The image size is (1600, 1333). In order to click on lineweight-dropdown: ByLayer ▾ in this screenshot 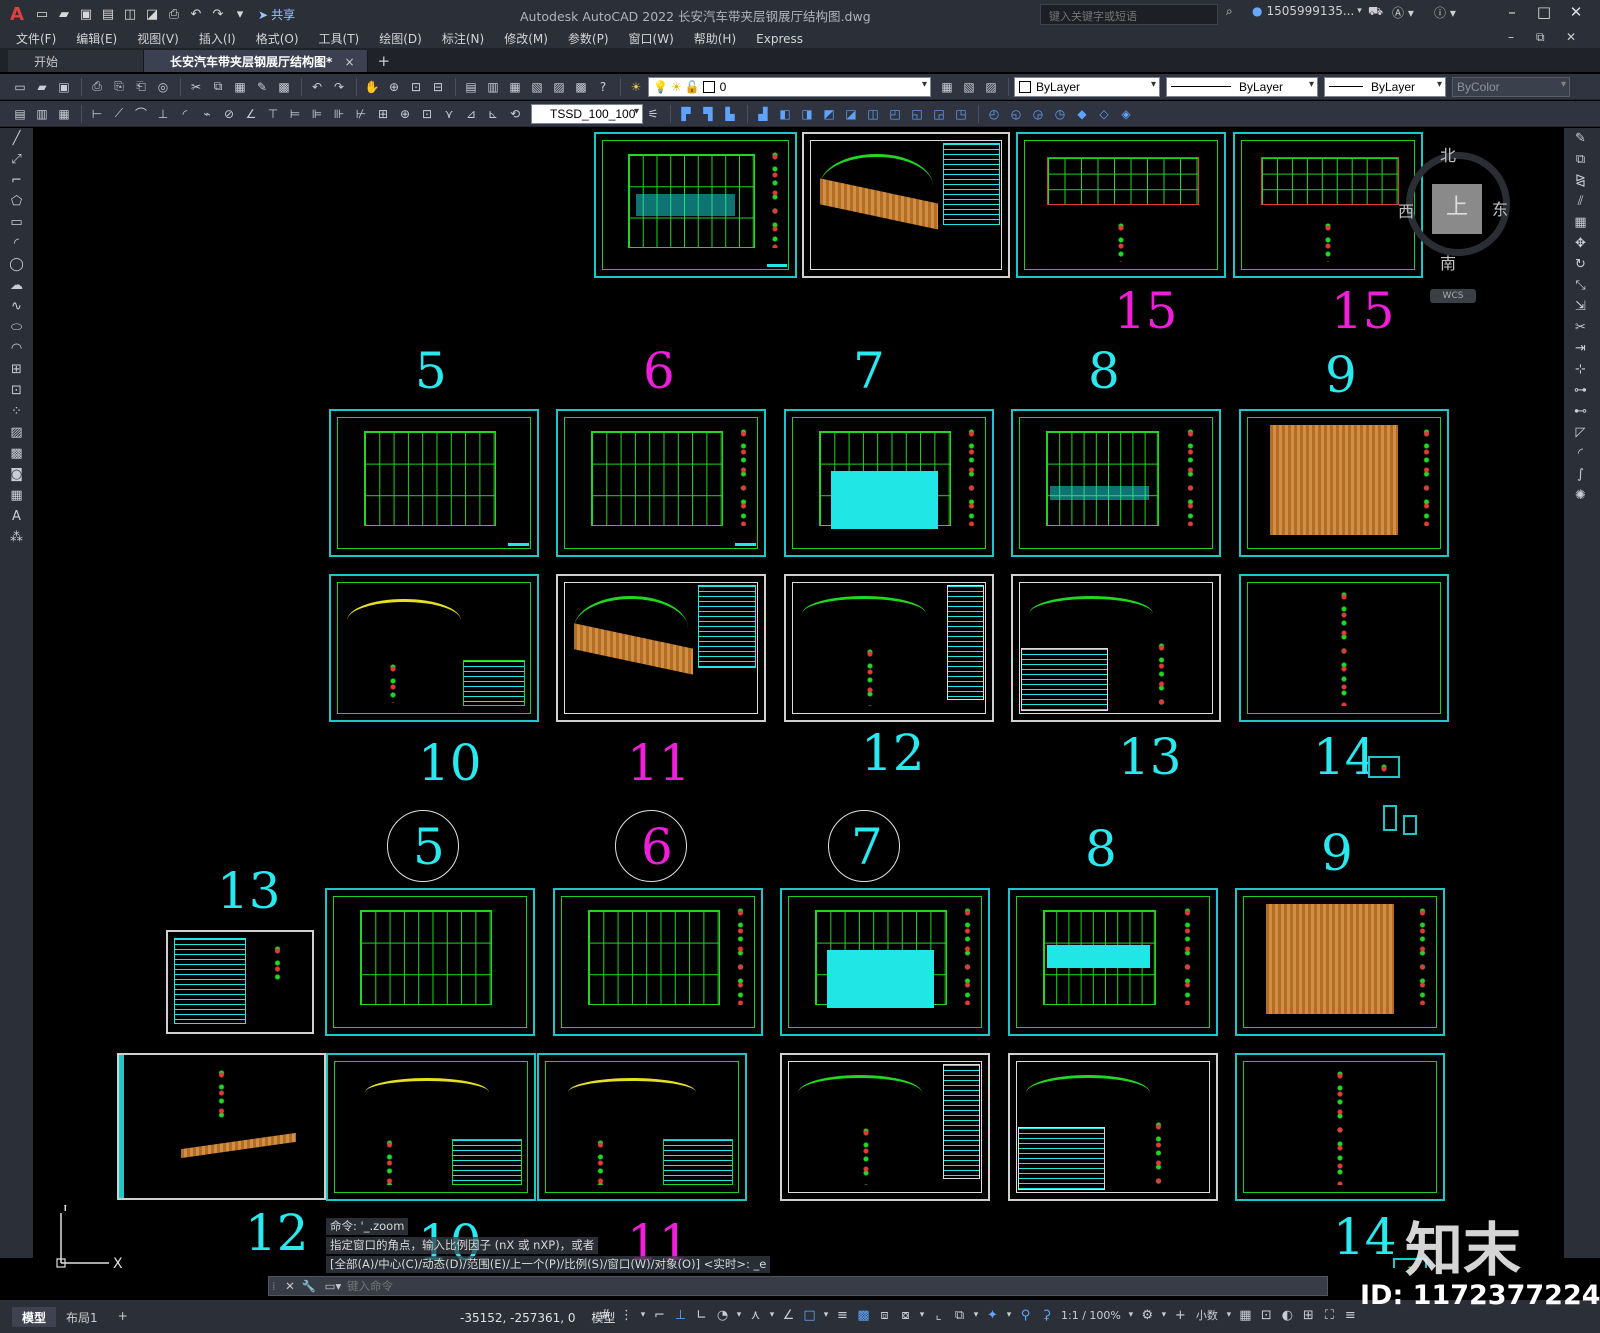, I will do `click(1385, 86)`.